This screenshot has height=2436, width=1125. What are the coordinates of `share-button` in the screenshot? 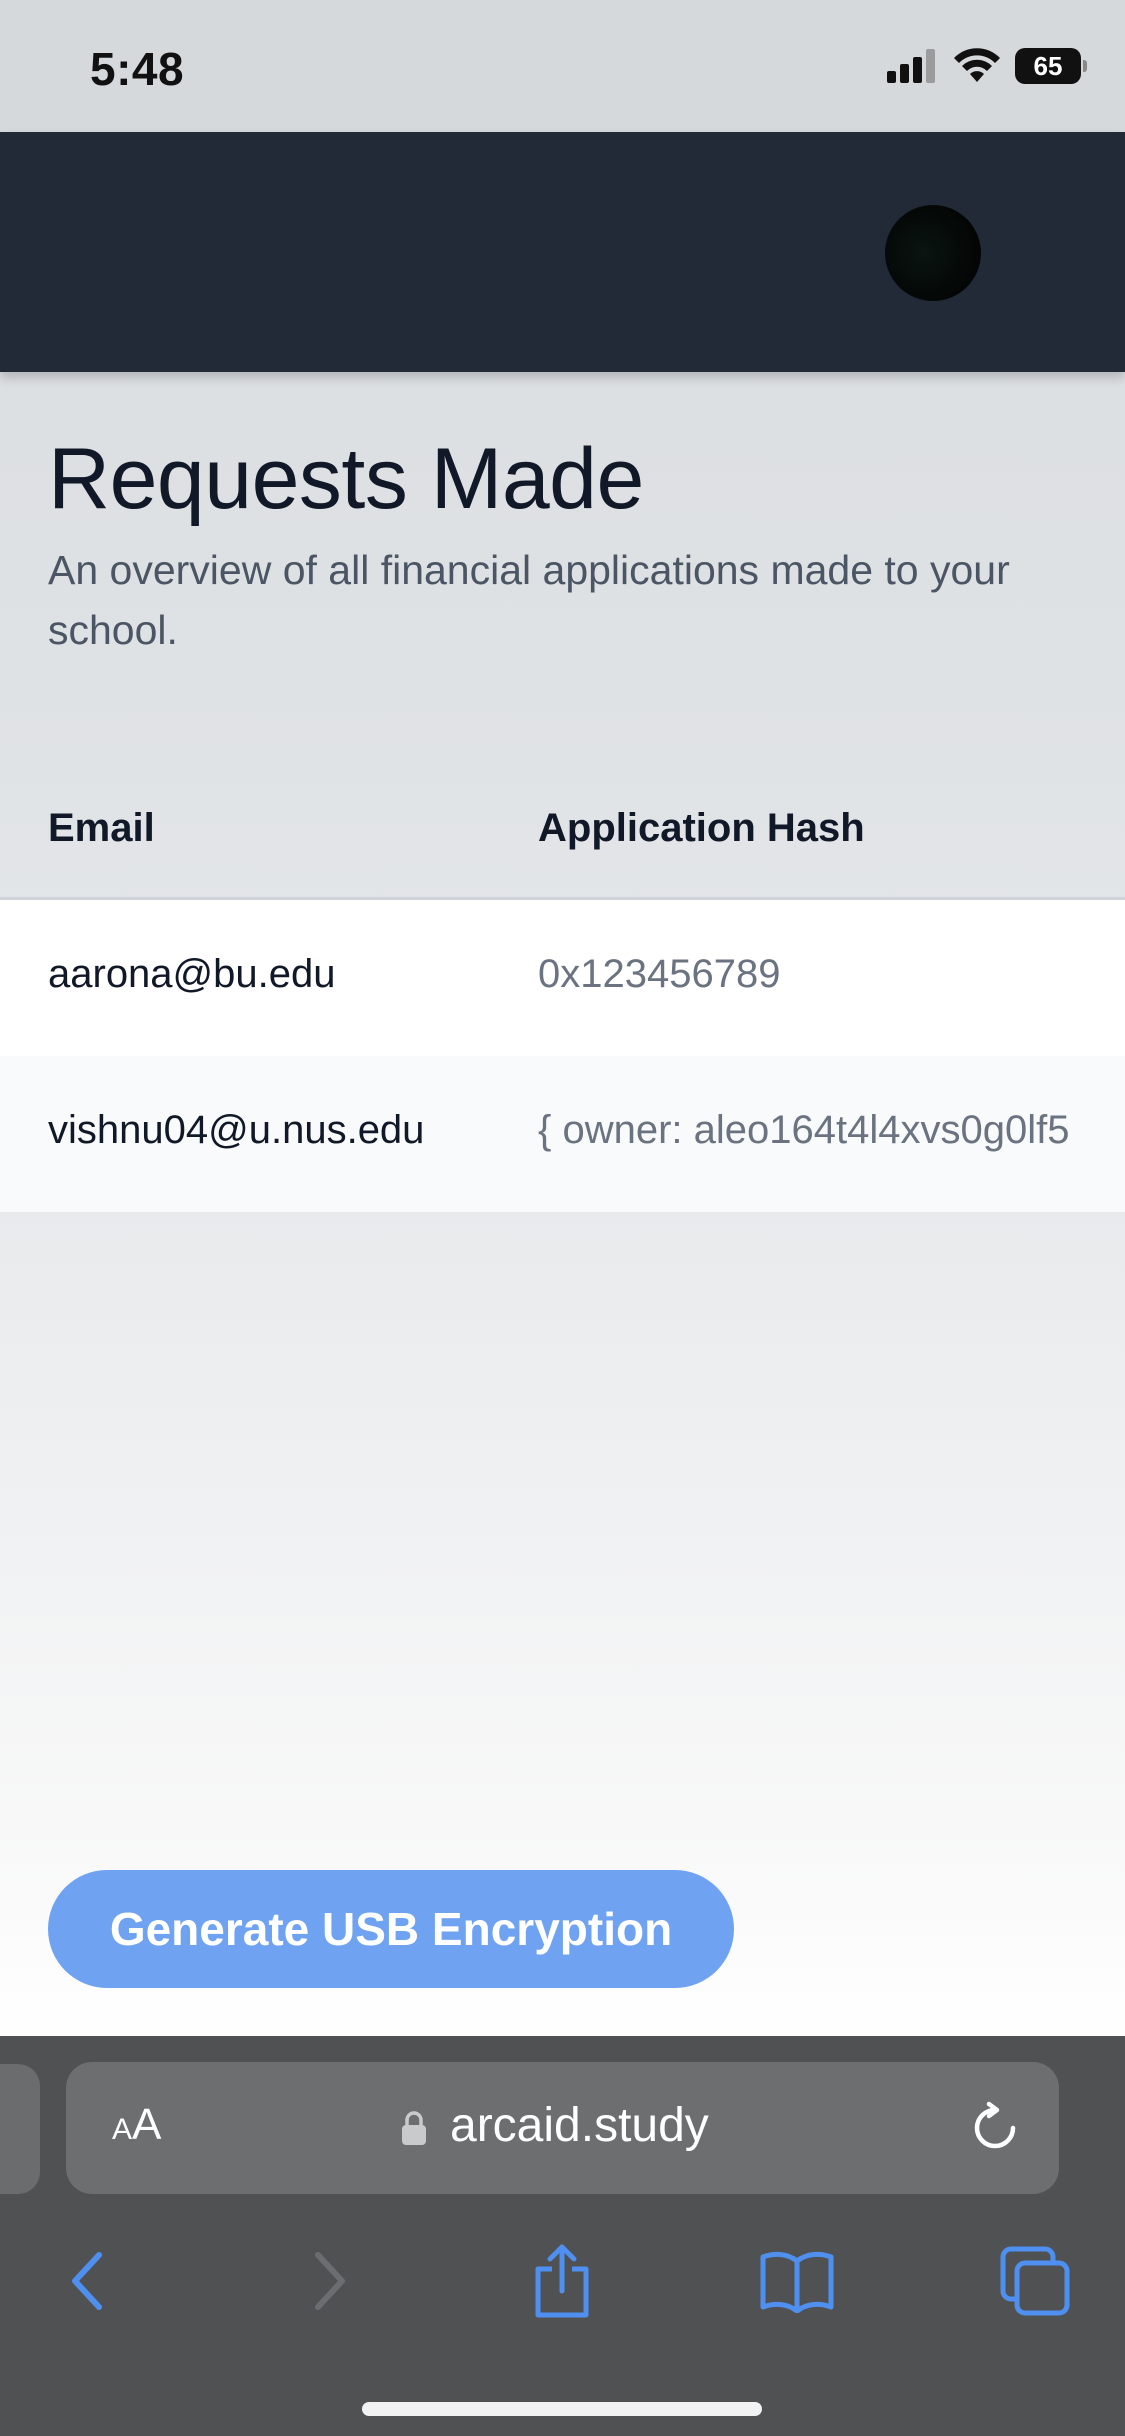 It's located at (562, 2281).